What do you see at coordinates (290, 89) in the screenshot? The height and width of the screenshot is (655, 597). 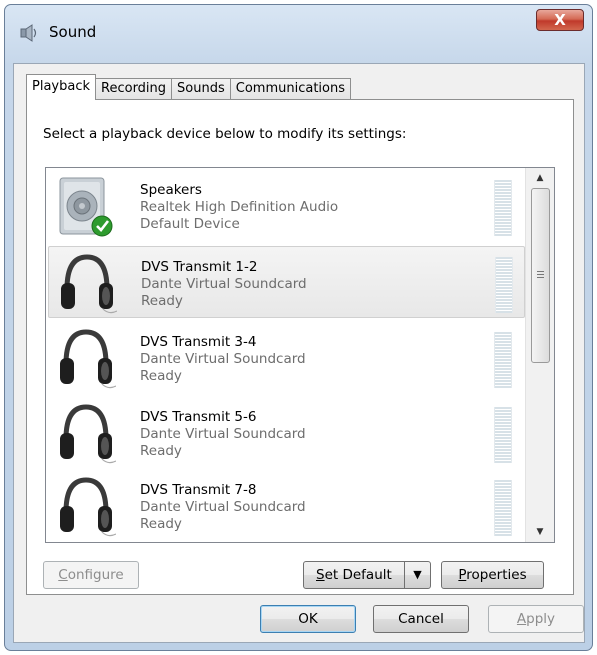 I see `tab-communications: Communications` at bounding box center [290, 89].